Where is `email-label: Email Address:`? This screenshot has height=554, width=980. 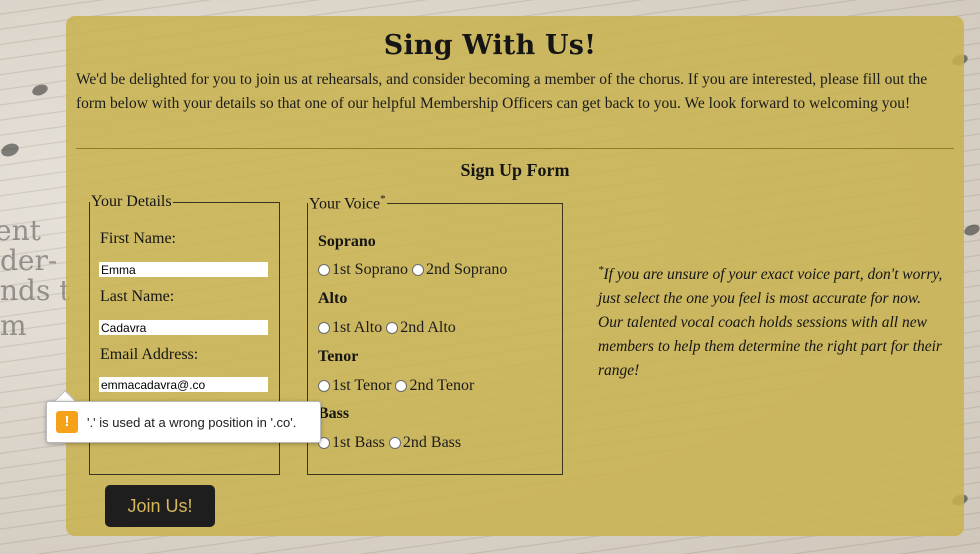 email-label: Email Address: is located at coordinates (149, 354).